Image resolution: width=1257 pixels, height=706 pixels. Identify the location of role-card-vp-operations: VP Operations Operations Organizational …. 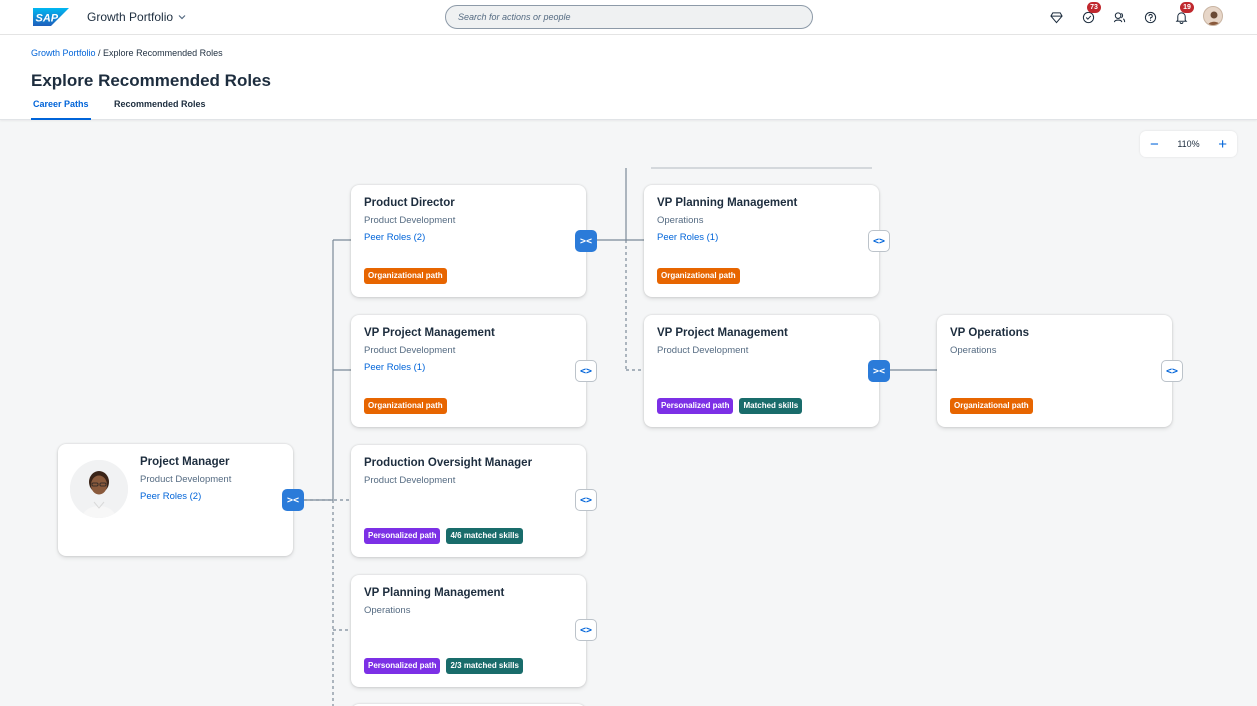
(1054, 371).